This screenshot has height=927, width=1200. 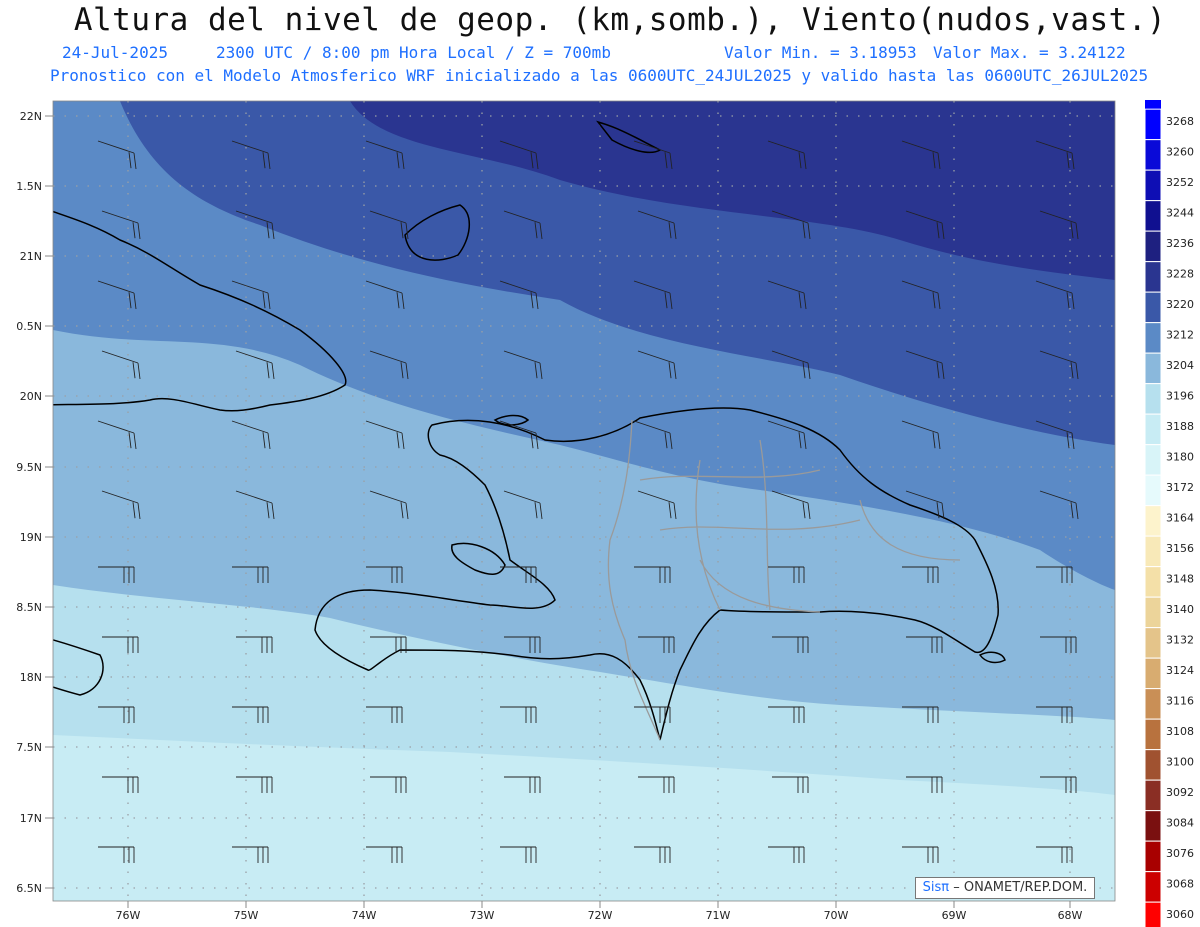 What do you see at coordinates (1180, 457) in the screenshot?
I see `colorbar-label: 3180` at bounding box center [1180, 457].